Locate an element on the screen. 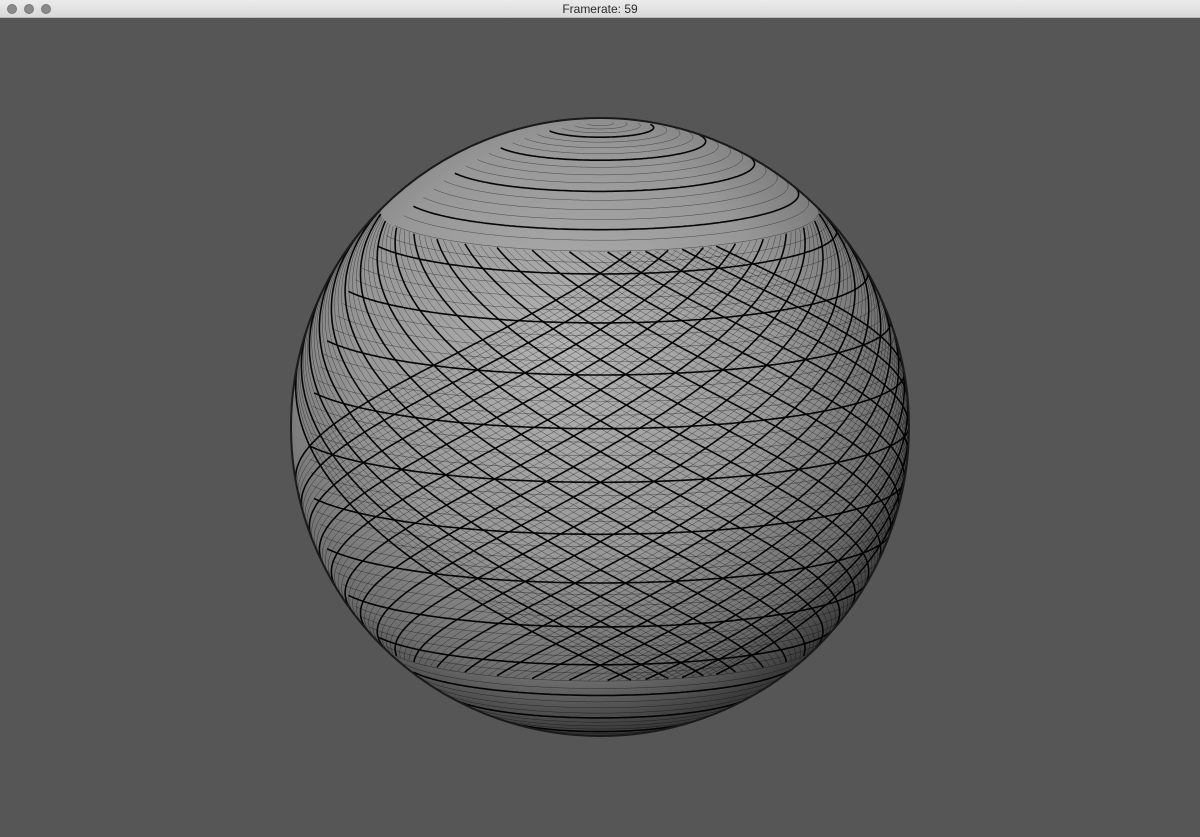 The image size is (1200, 837). title-bar: Framerate: 59 is located at coordinates (600, 9).